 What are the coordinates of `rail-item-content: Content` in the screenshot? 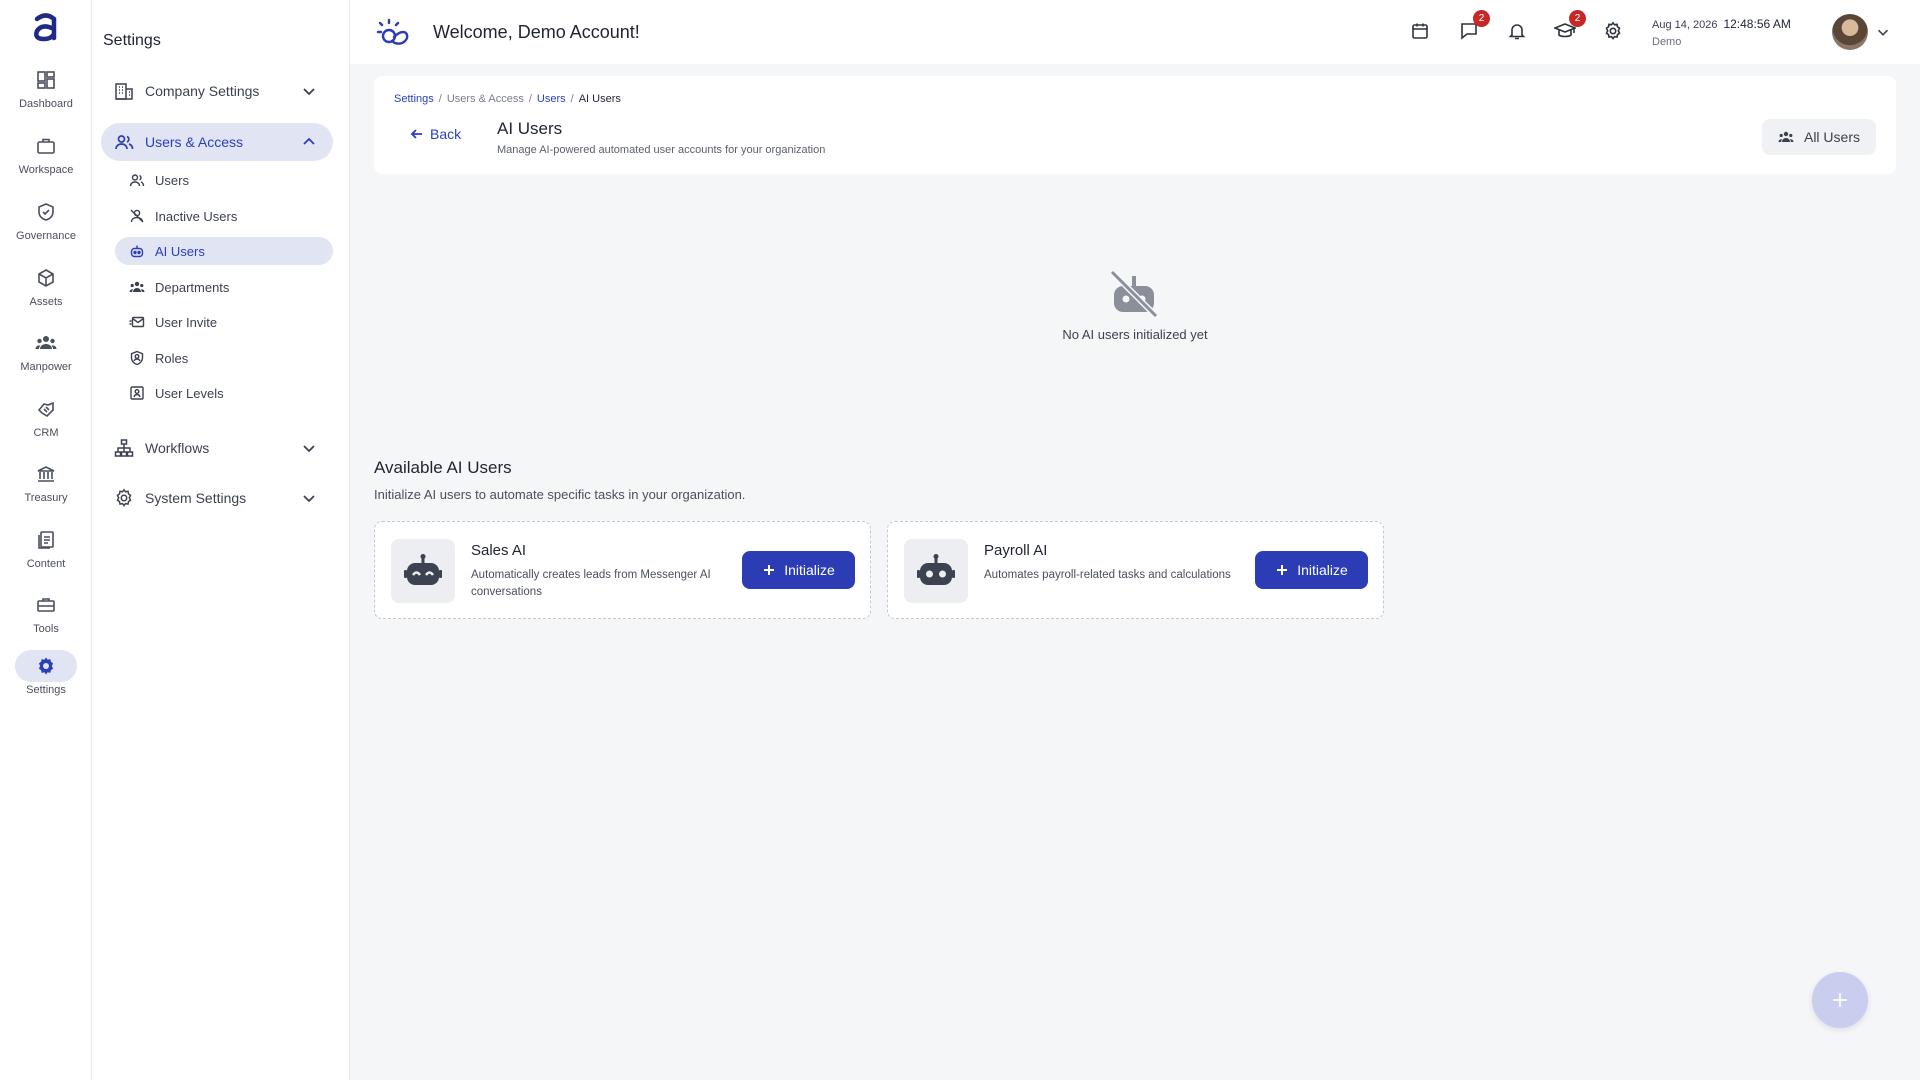 It's located at (46, 554).